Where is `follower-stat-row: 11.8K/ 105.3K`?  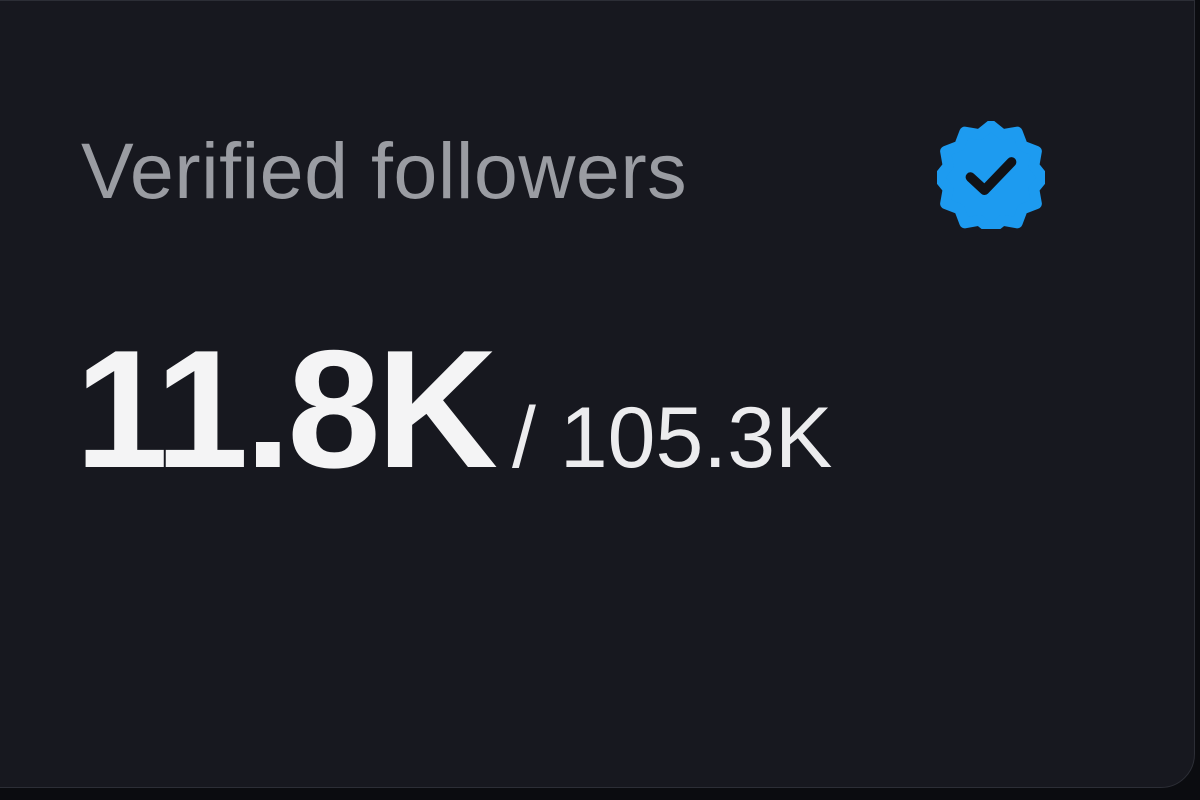 follower-stat-row: 11.8K/ 105.3K is located at coordinates (453, 409).